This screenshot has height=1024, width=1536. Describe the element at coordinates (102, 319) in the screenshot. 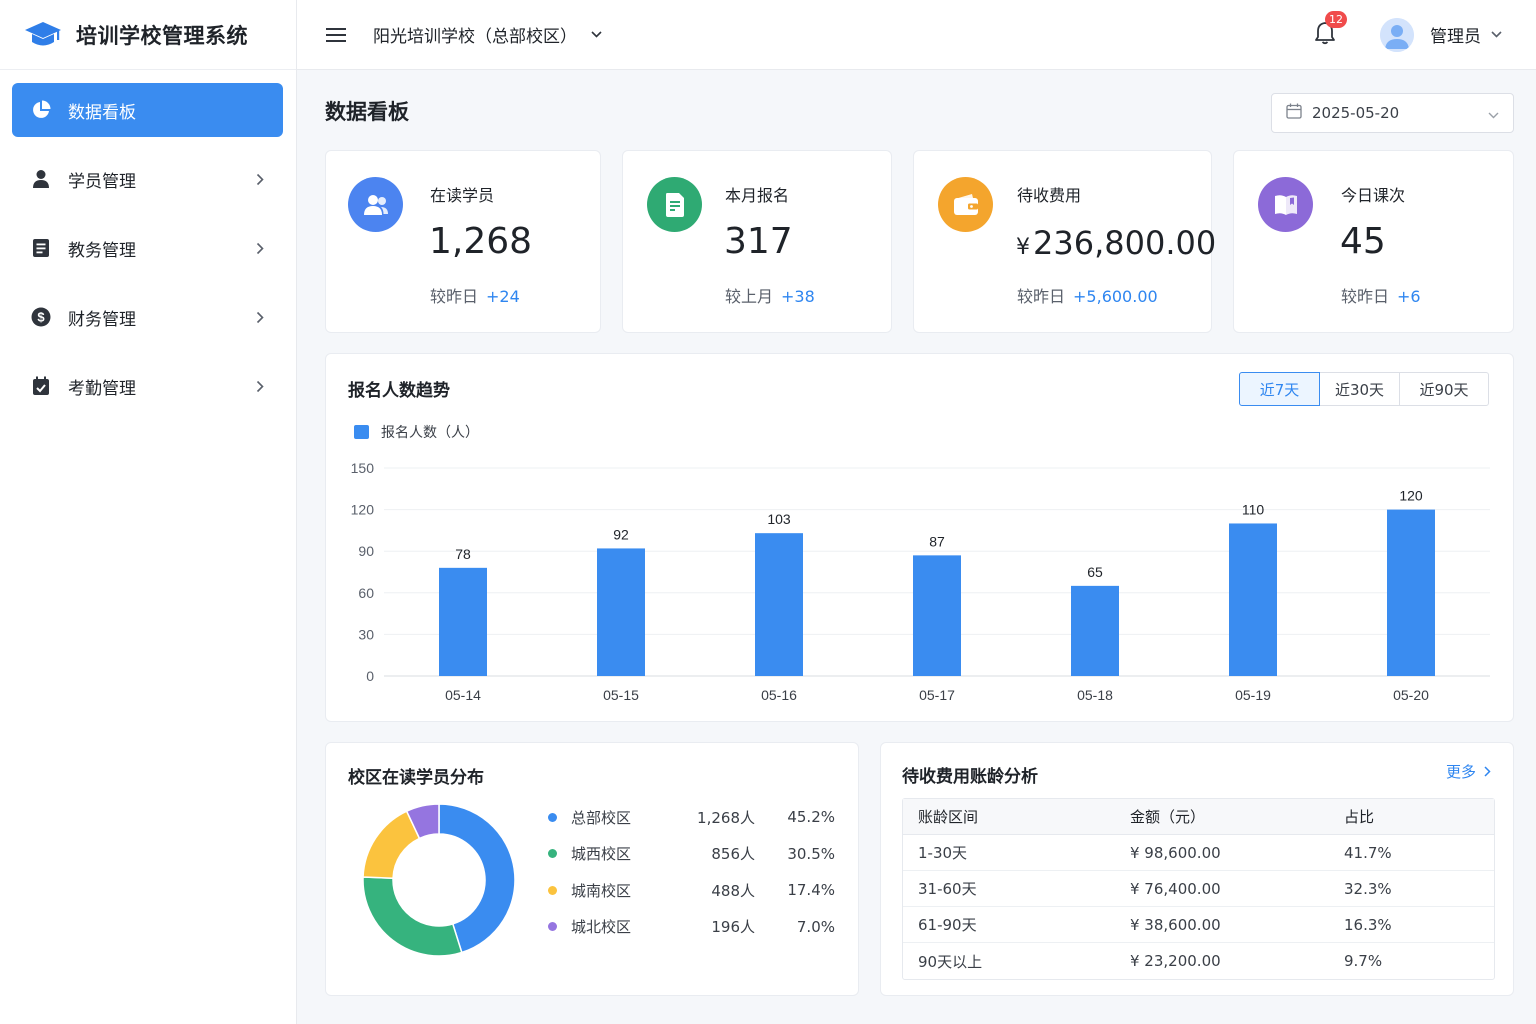

I see `sidebar-item-label: 财务管理` at that location.